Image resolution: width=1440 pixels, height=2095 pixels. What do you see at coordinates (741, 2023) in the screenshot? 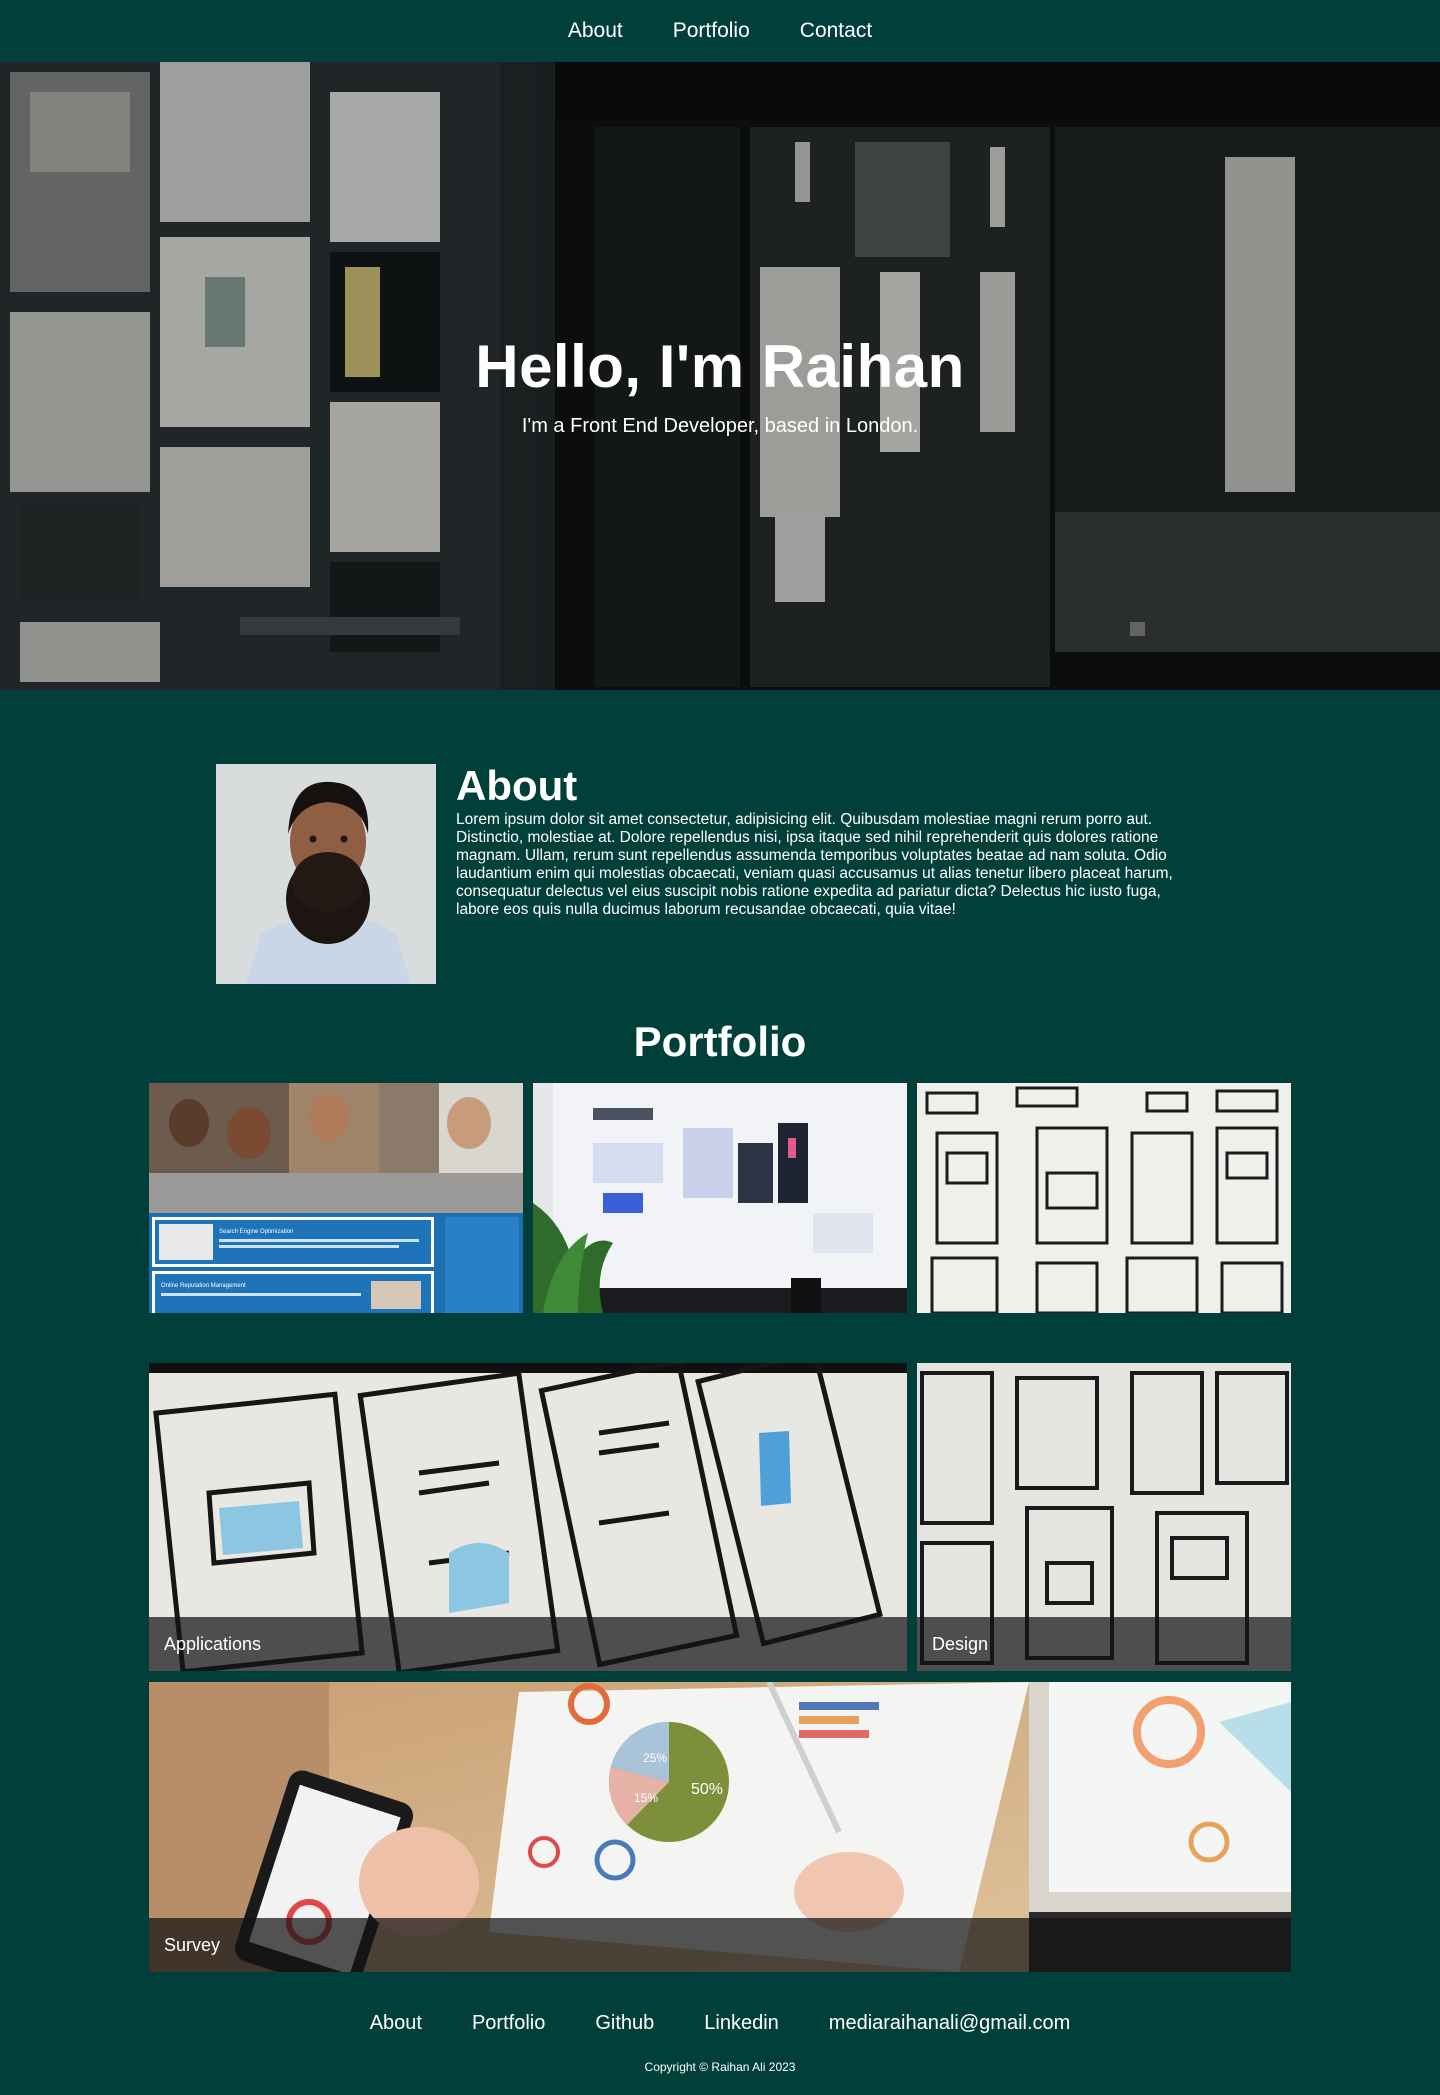
I see `footer-link-linkedin: Linkedin` at bounding box center [741, 2023].